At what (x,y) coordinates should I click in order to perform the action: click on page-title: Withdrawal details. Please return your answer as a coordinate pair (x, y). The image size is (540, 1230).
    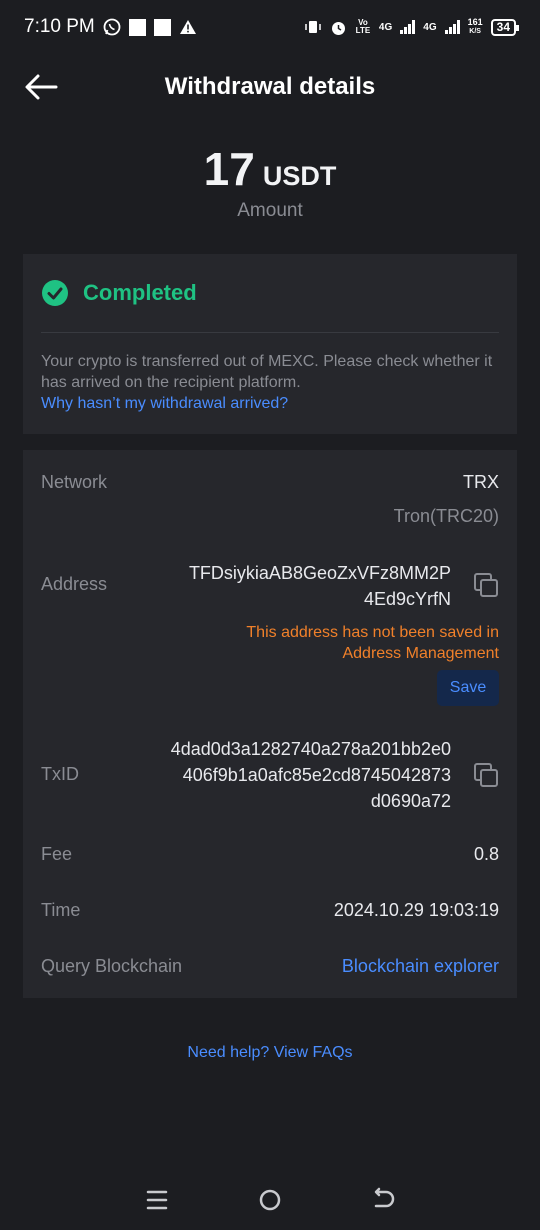
    Looking at the image, I should click on (270, 86).